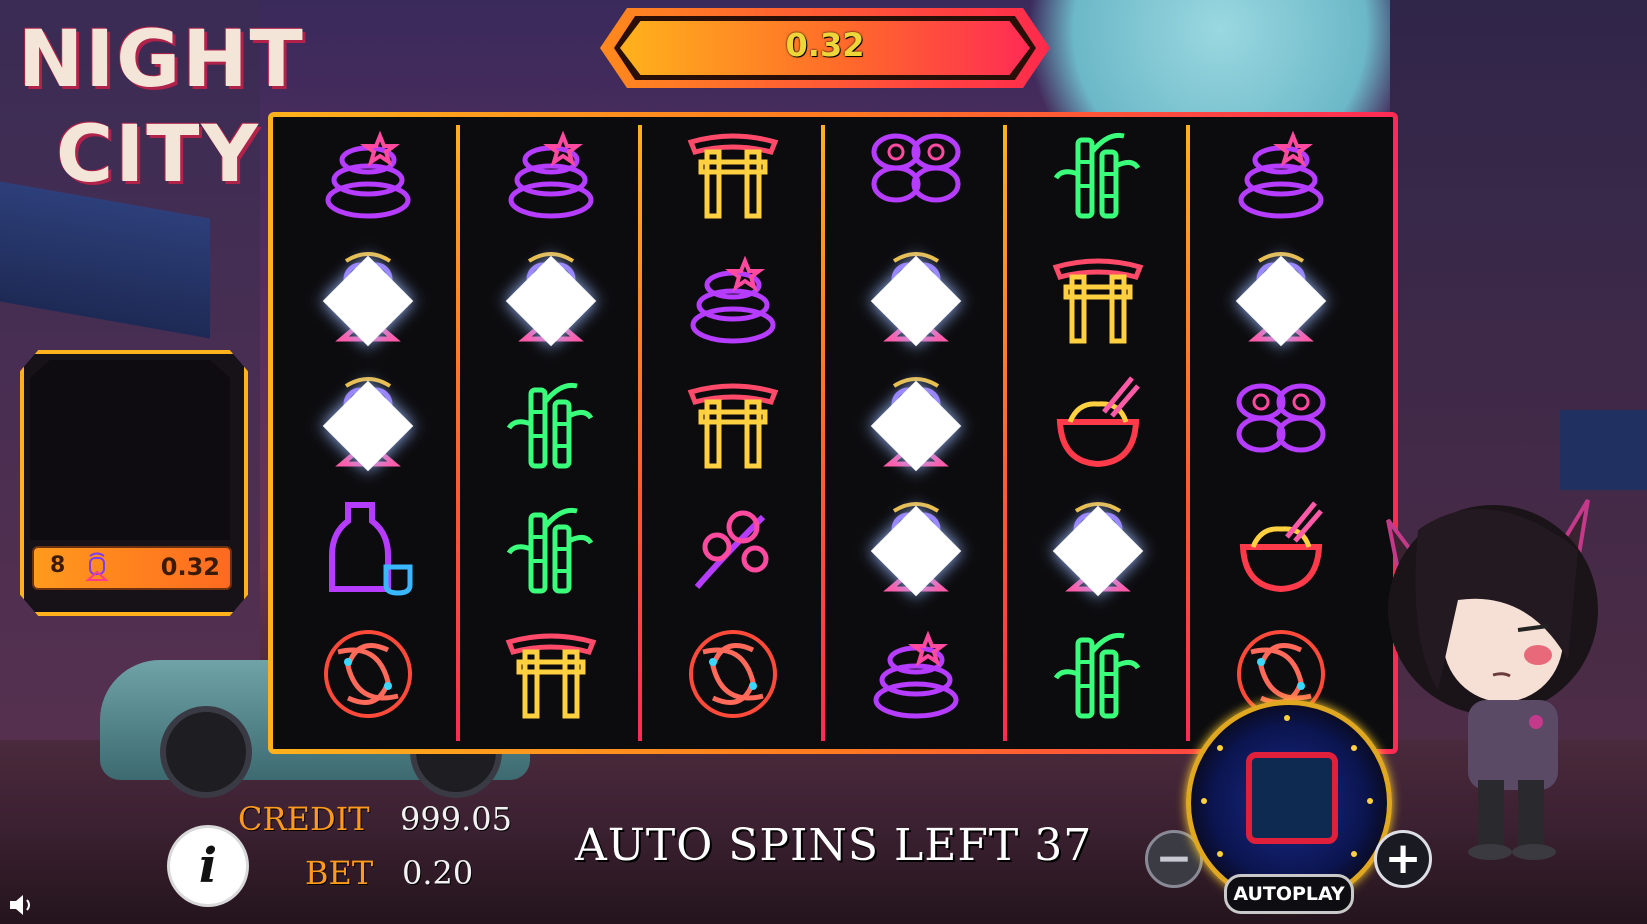  What do you see at coordinates (158, 155) in the screenshot?
I see `logo-line-2: CITY` at bounding box center [158, 155].